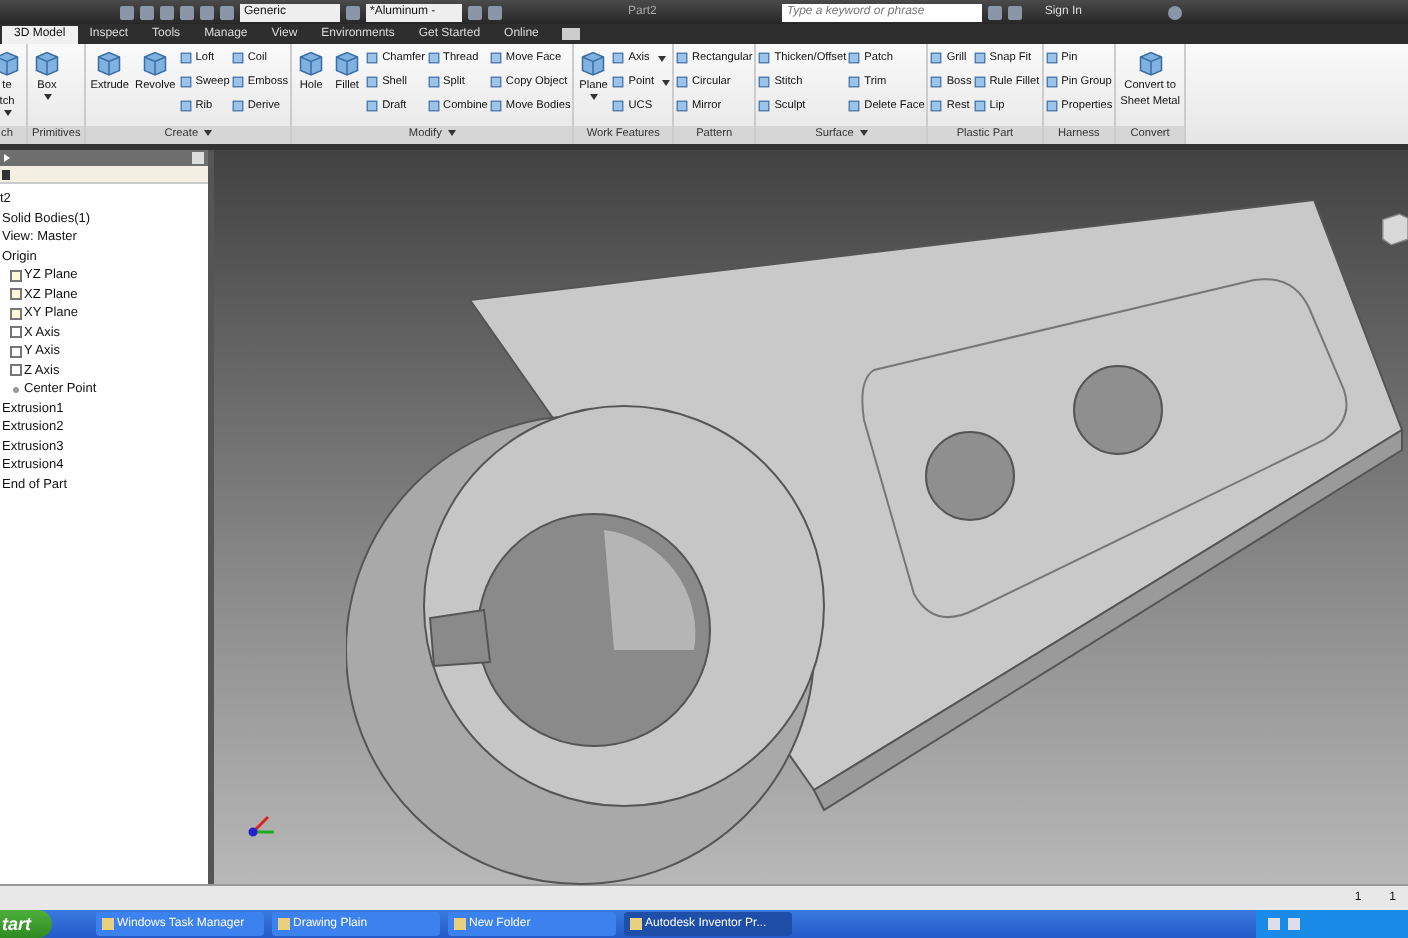 The image size is (1408, 938). I want to click on view-cube-icon, so click(1394, 228).